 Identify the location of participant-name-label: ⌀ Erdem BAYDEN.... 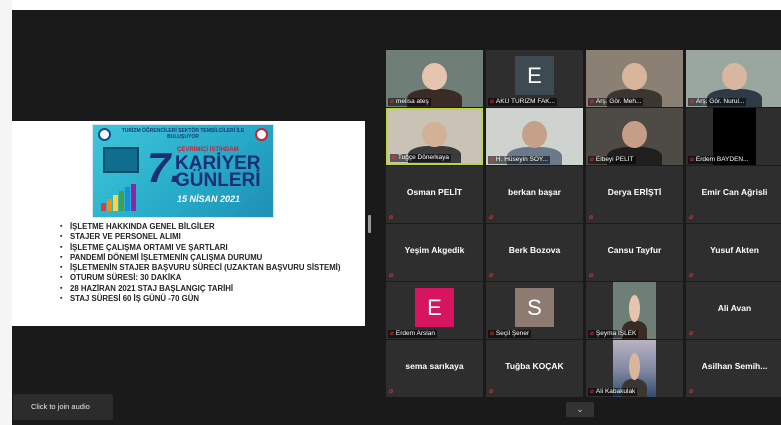
(719, 160).